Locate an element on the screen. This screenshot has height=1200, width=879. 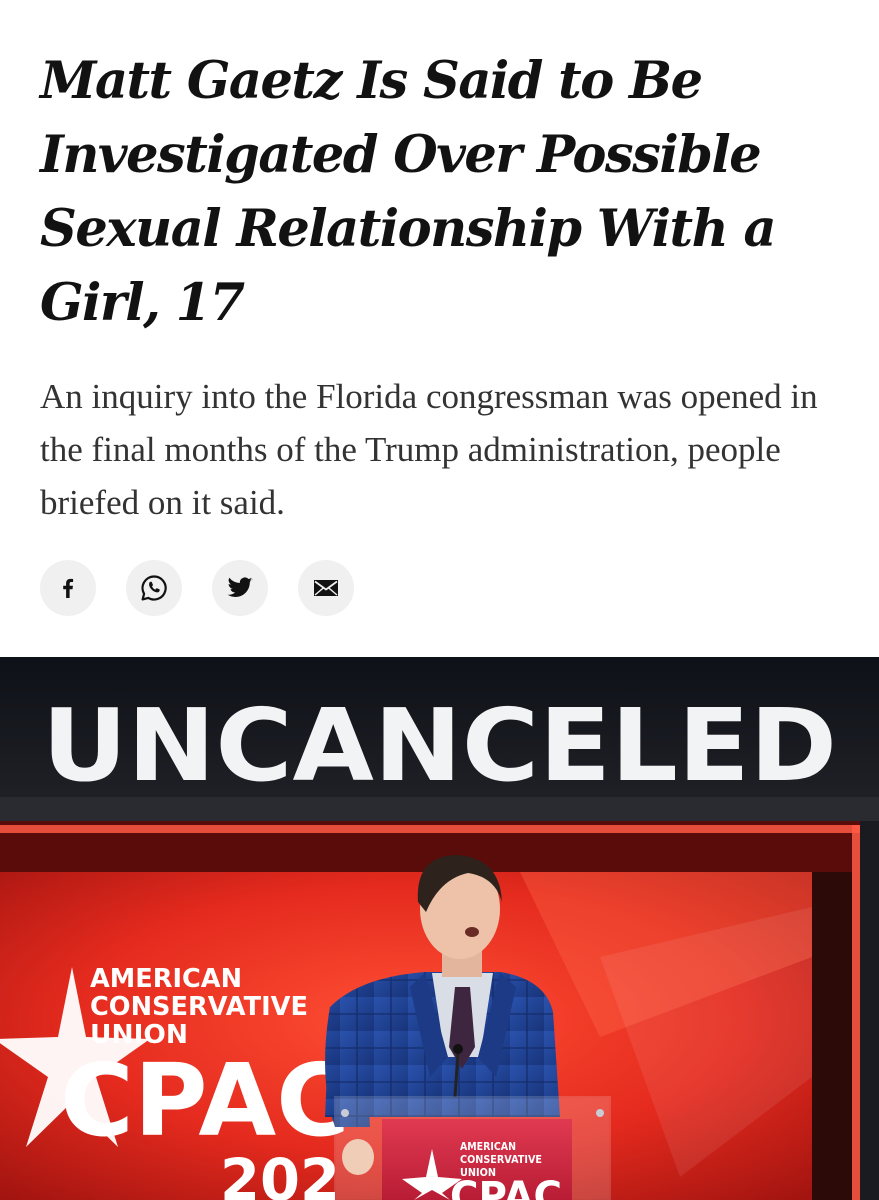
facebook-icon is located at coordinates (68, 588).